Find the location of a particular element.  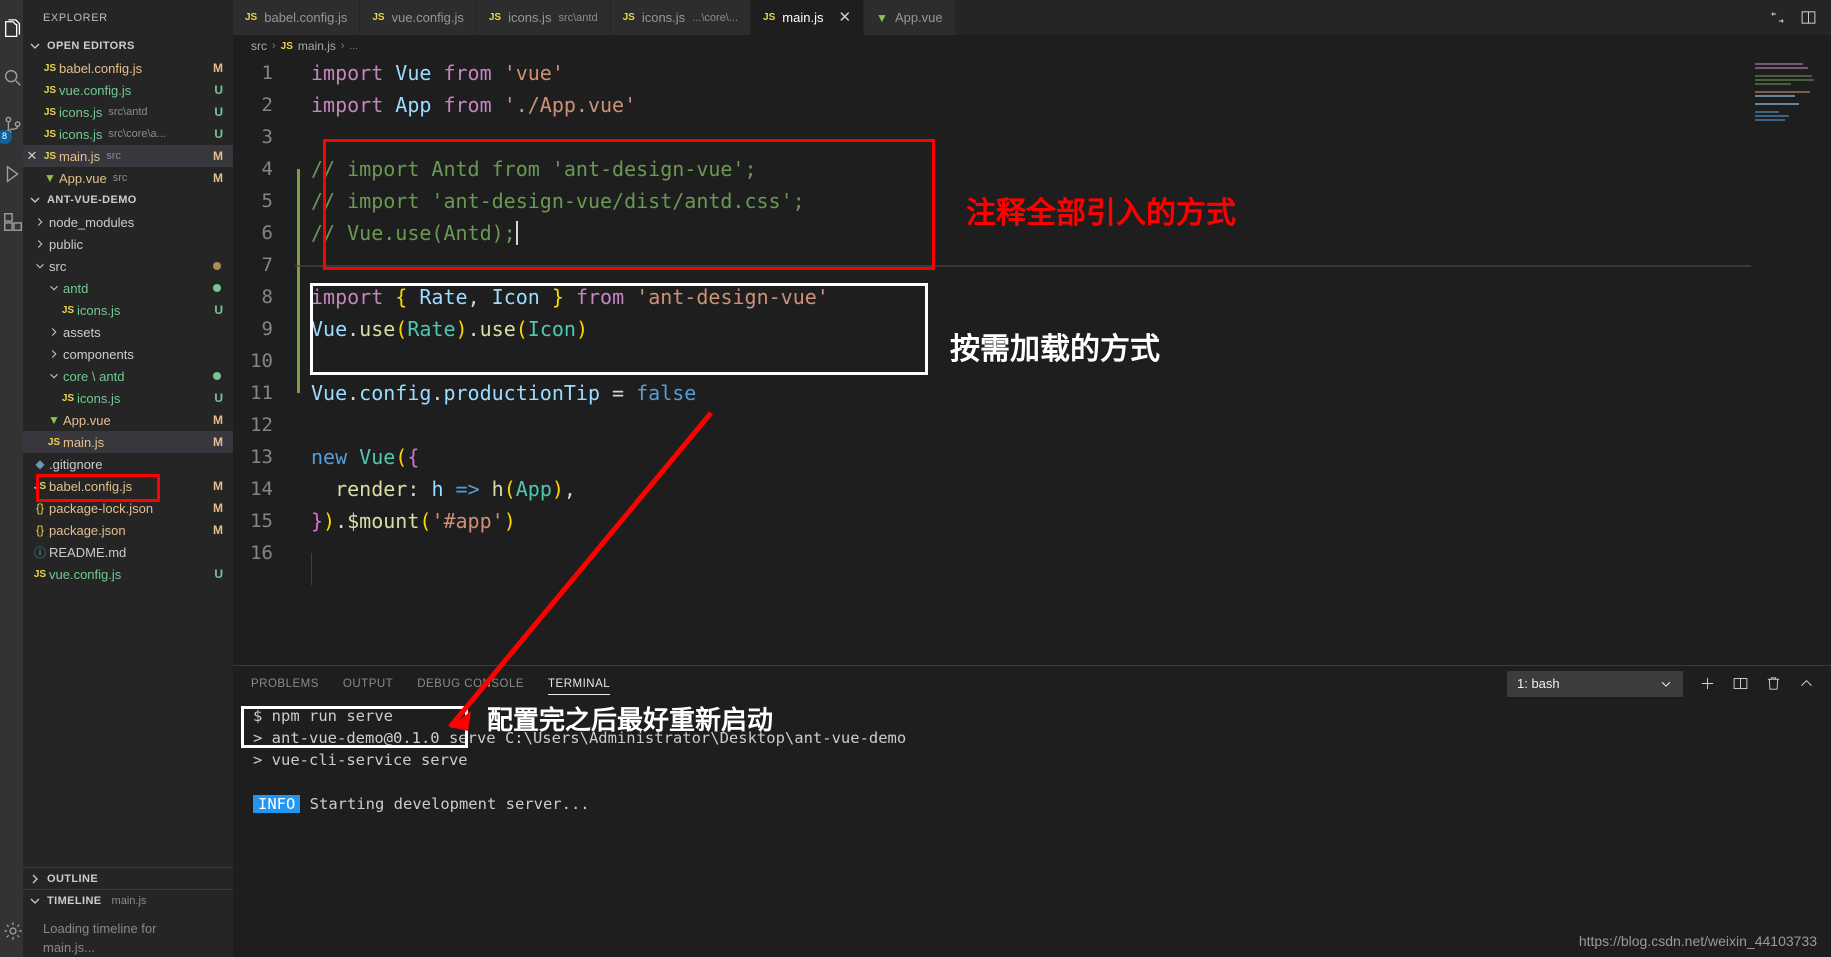

split-terminal-icon is located at coordinates (1740, 683).